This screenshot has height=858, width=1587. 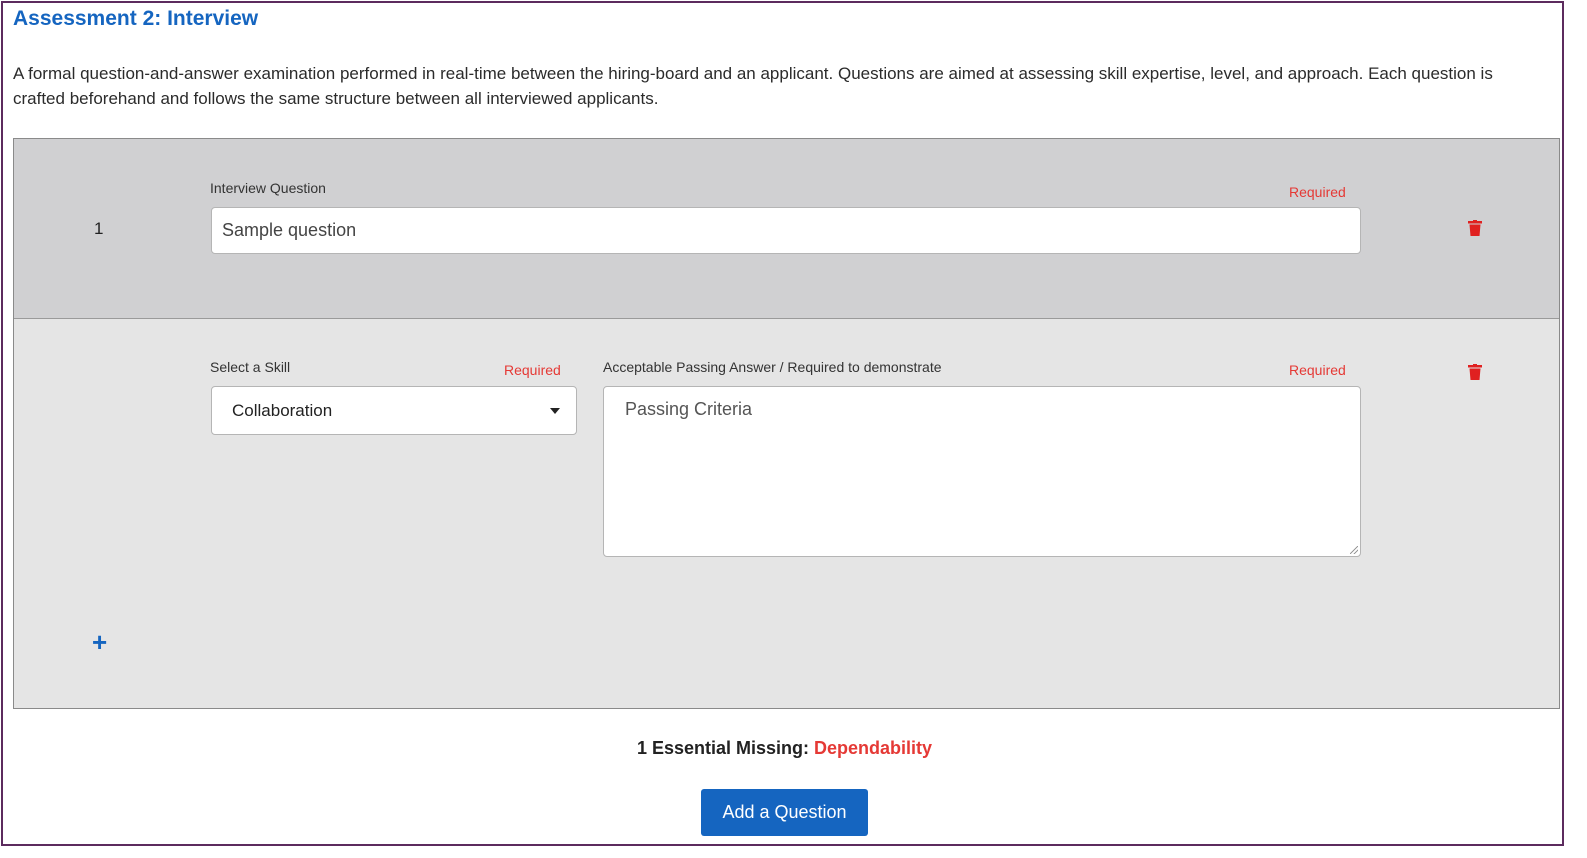 I want to click on skill-label: Select a Skill, so click(x=250, y=367).